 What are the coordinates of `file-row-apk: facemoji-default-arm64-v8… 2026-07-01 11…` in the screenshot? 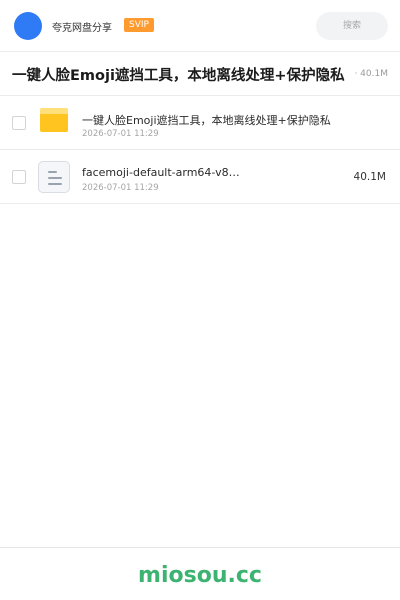 It's located at (200, 177).